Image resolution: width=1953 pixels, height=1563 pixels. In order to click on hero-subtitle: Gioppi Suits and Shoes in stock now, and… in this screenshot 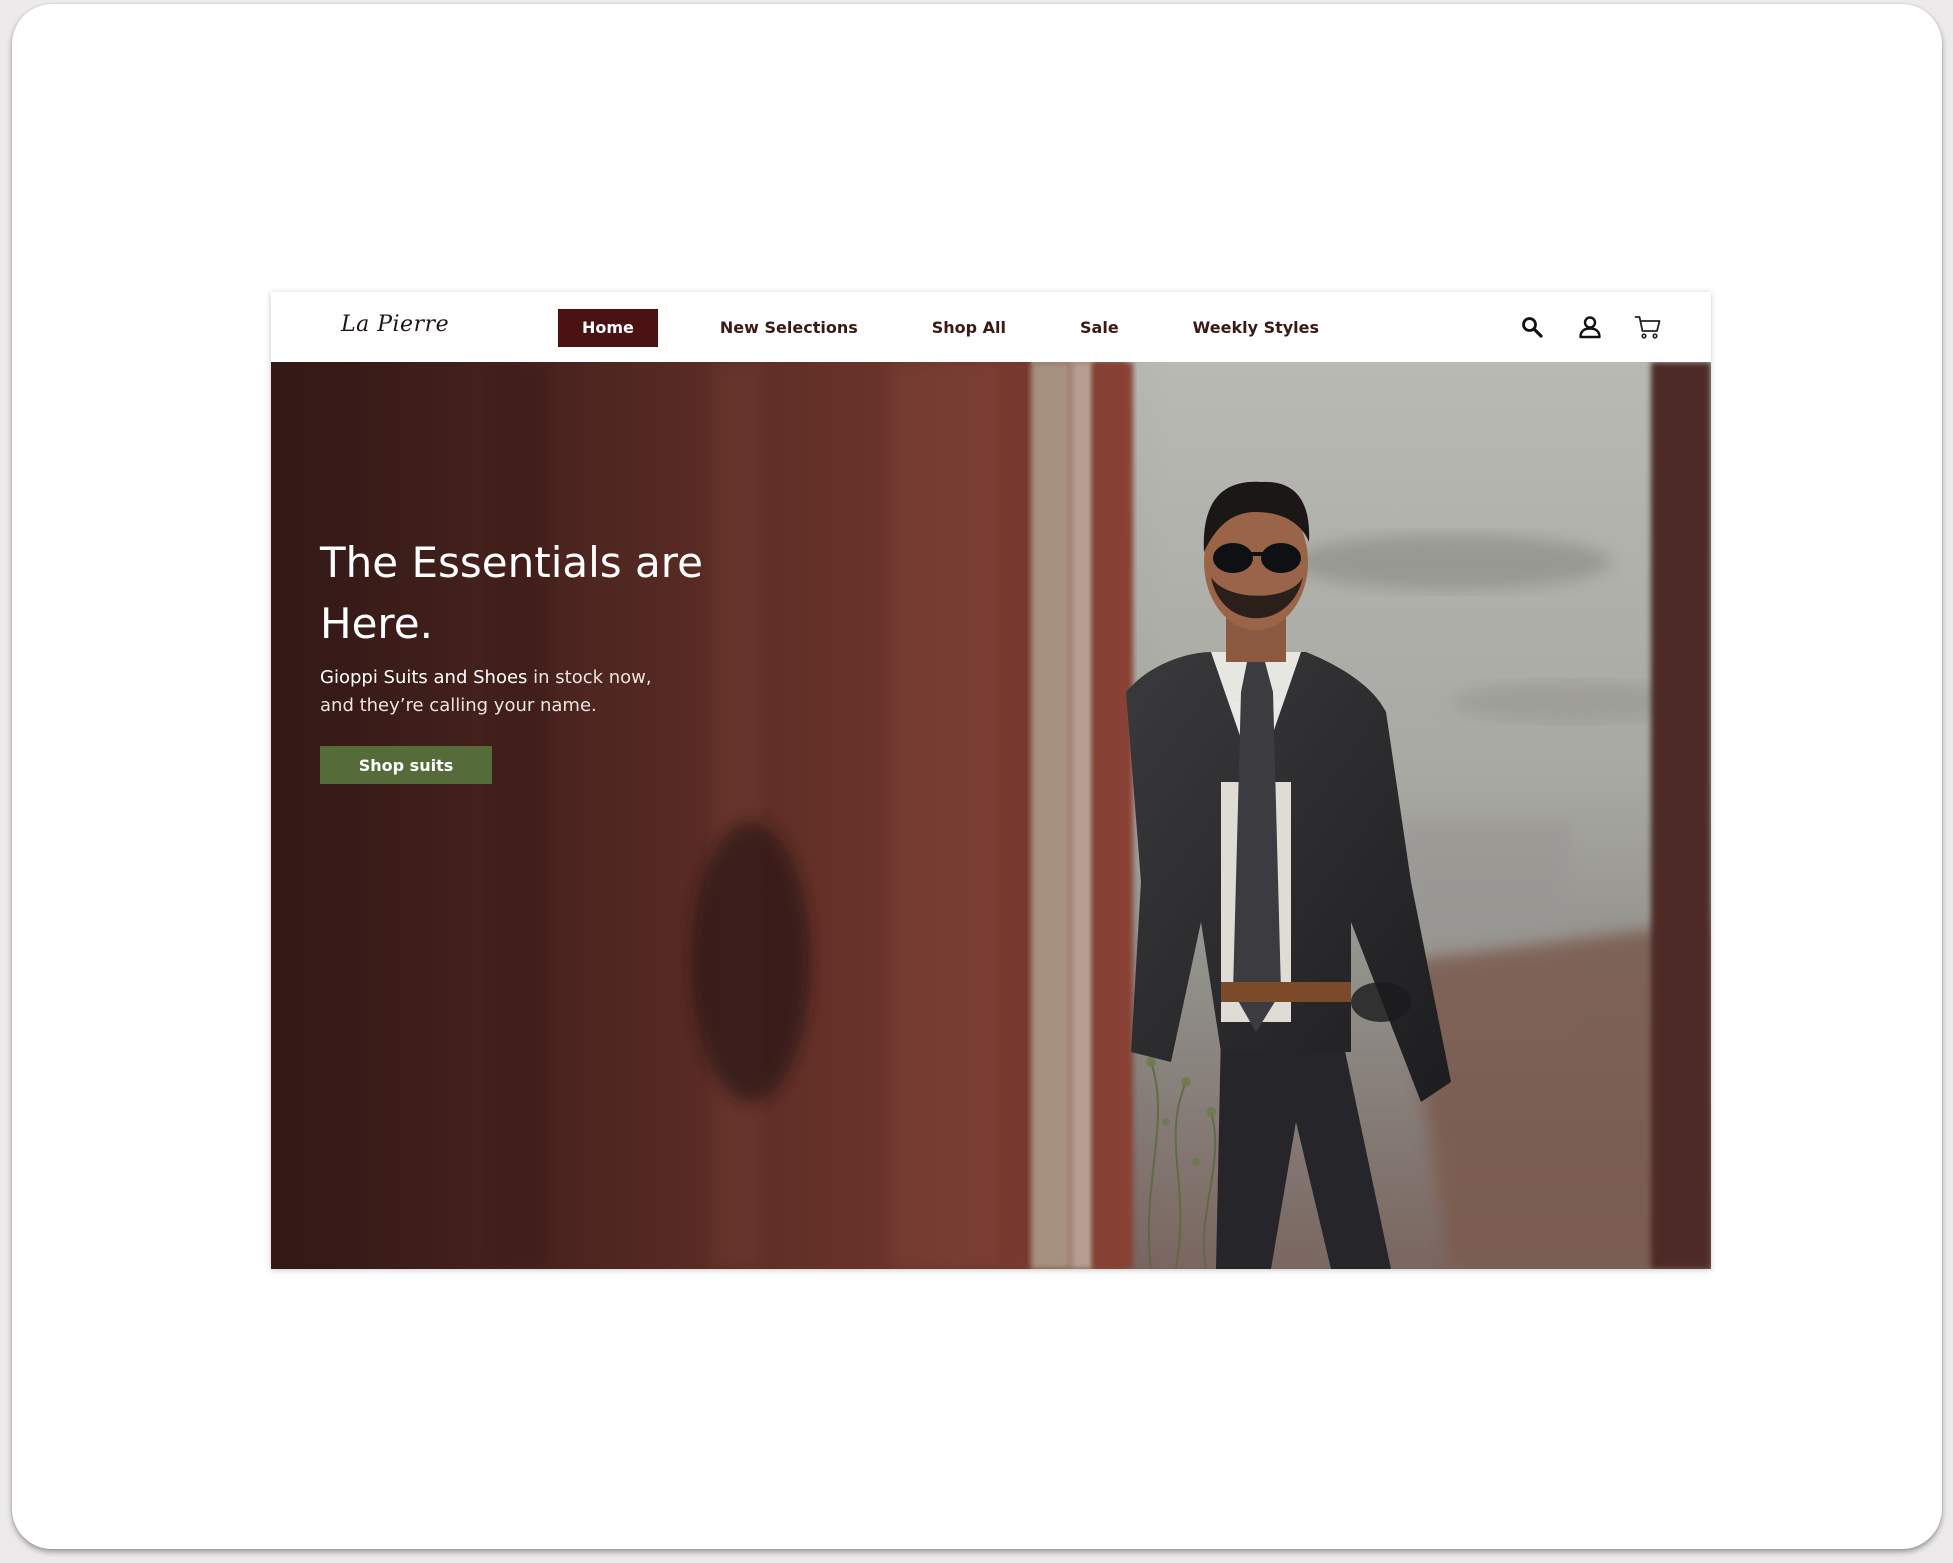, I will do `click(495, 692)`.